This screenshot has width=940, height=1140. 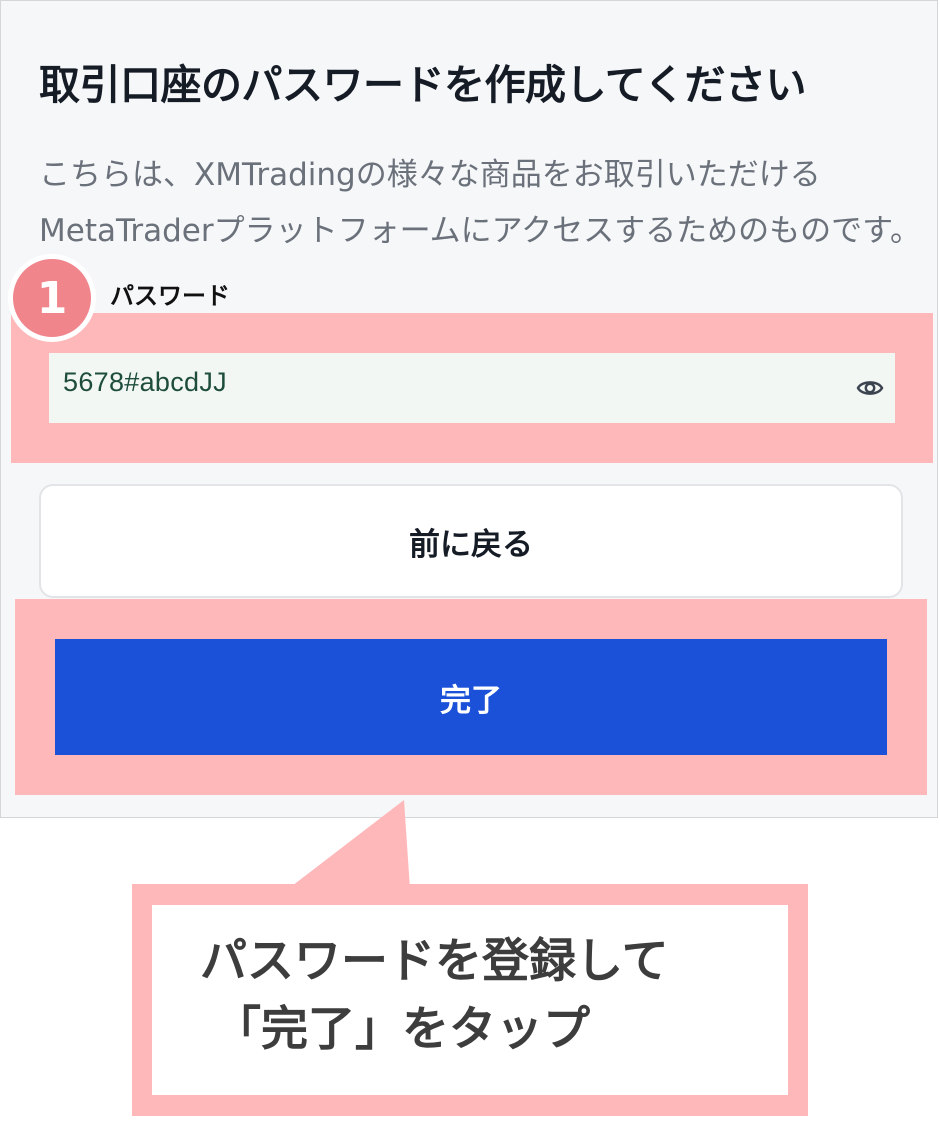 I want to click on callout-line-1: パスワードを登録して, so click(x=434, y=961).